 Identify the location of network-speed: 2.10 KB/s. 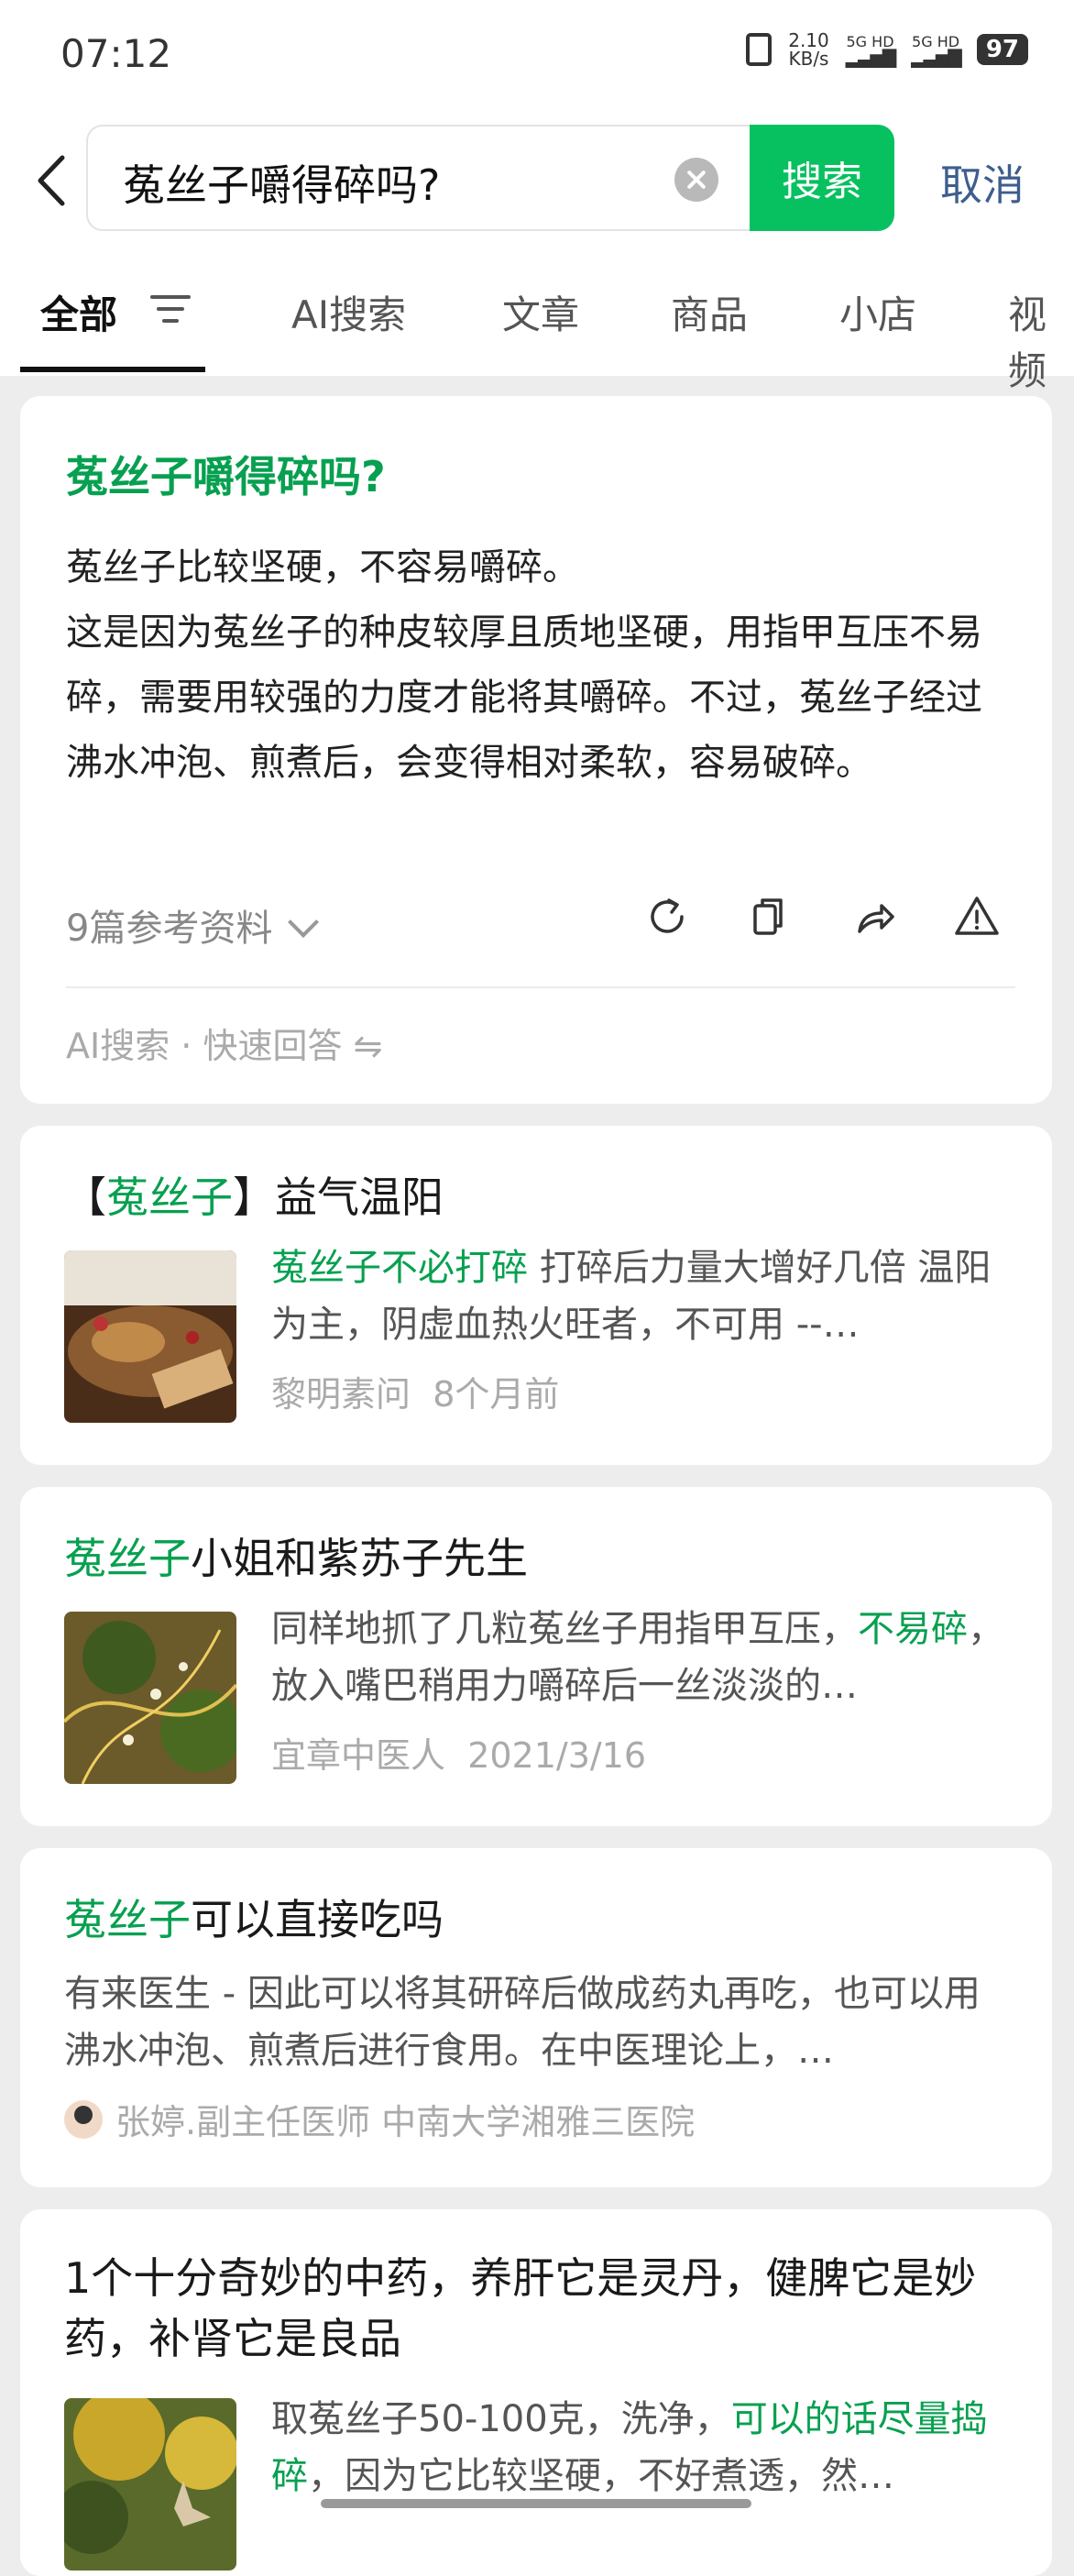
(808, 49).